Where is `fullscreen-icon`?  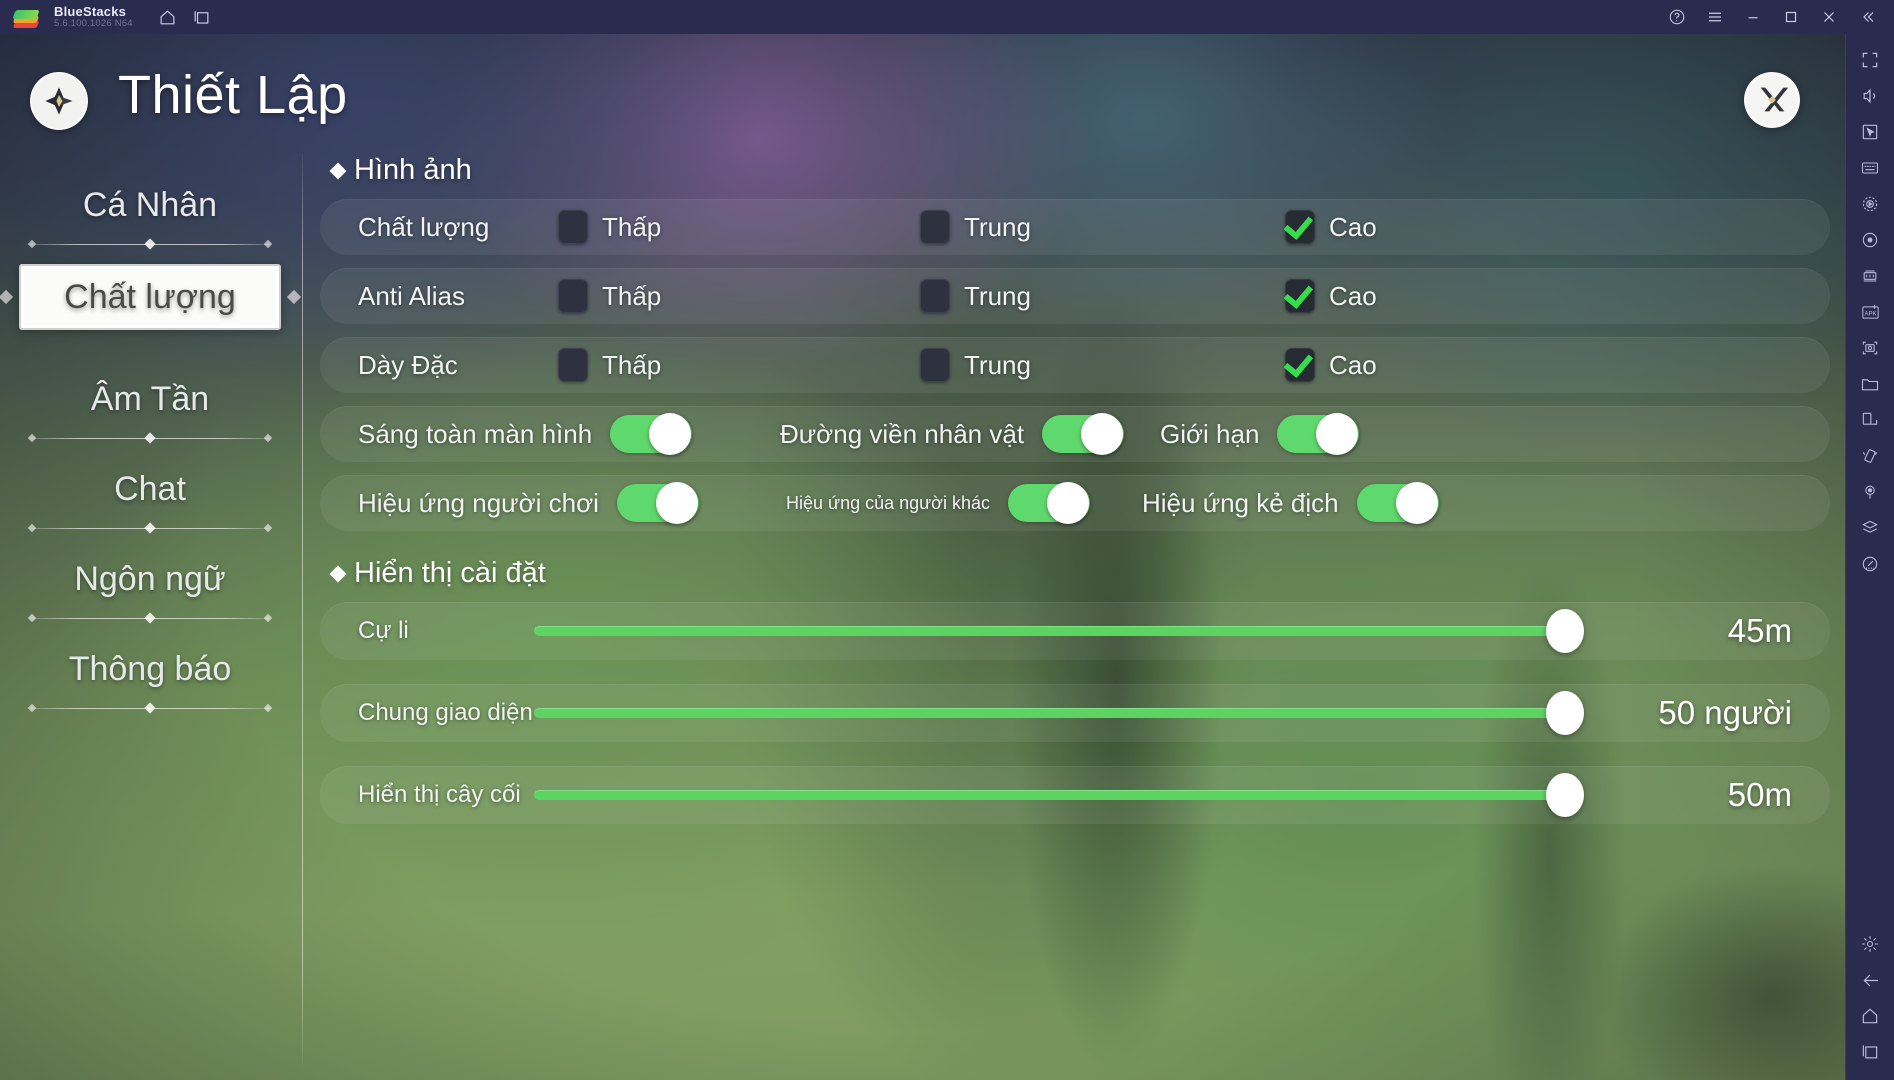 fullscreen-icon is located at coordinates (1870, 60).